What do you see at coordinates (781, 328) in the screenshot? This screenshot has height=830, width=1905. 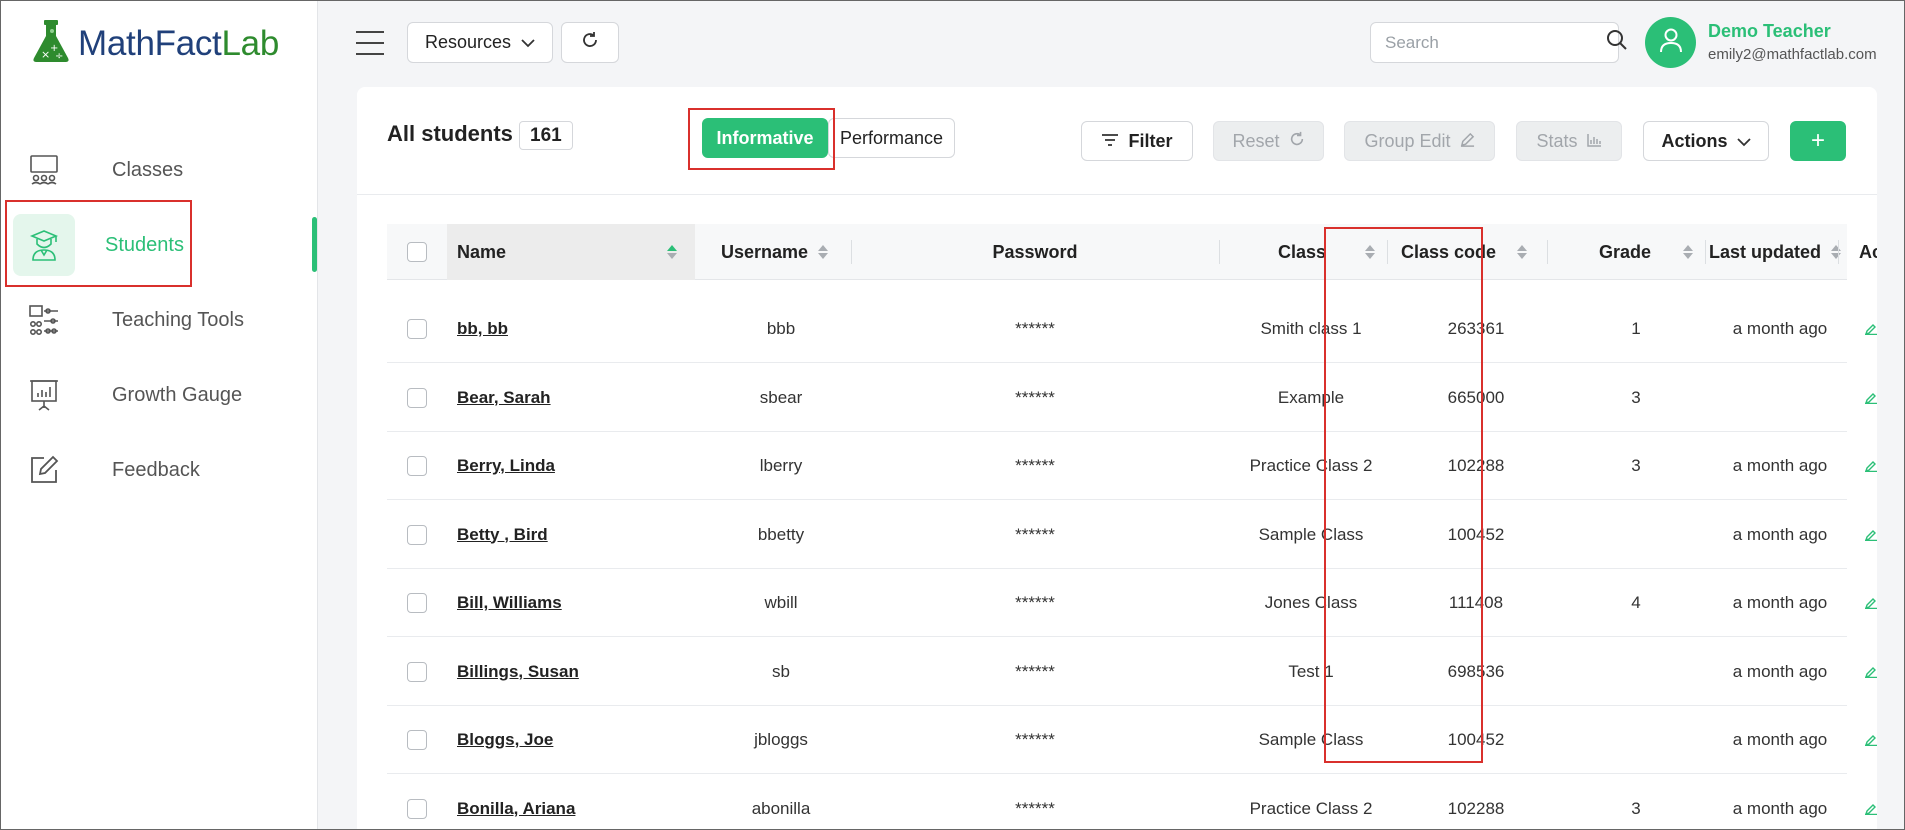 I see `cell-username: bbb` at bounding box center [781, 328].